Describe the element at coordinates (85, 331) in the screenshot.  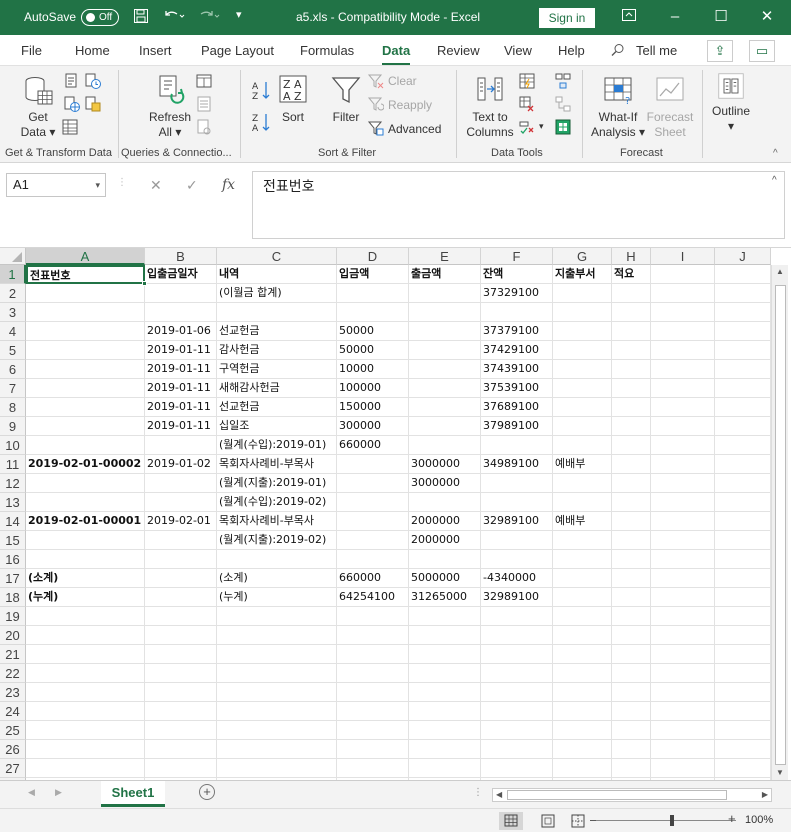
I see `cell-a4` at that location.